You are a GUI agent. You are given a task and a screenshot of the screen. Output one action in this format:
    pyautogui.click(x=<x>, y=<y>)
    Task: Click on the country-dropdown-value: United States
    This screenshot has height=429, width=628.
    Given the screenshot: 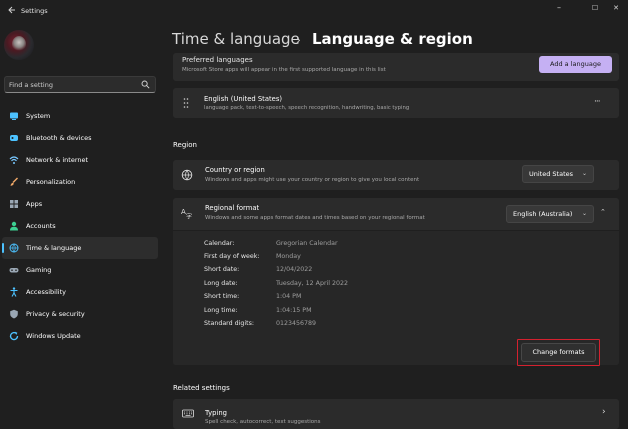 What is the action you would take?
    pyautogui.click(x=551, y=174)
    